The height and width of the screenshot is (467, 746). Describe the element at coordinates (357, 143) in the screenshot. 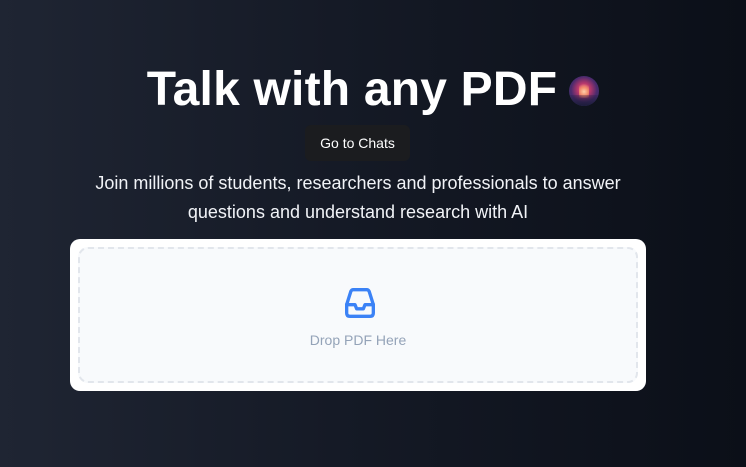

I see `go-to-chats-button: Go to Chats` at that location.